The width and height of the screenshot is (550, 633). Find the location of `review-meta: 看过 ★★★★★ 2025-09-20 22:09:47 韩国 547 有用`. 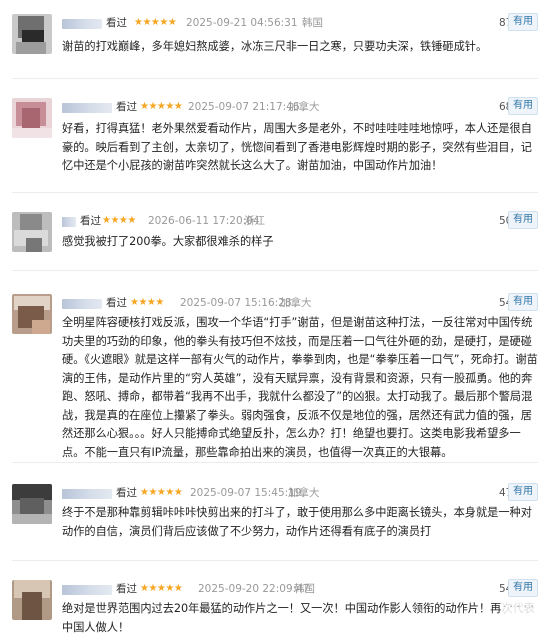

review-meta: 看过 ★★★★★ 2025-09-20 22:09:47 韩国 547 有用 is located at coordinates (302, 588).